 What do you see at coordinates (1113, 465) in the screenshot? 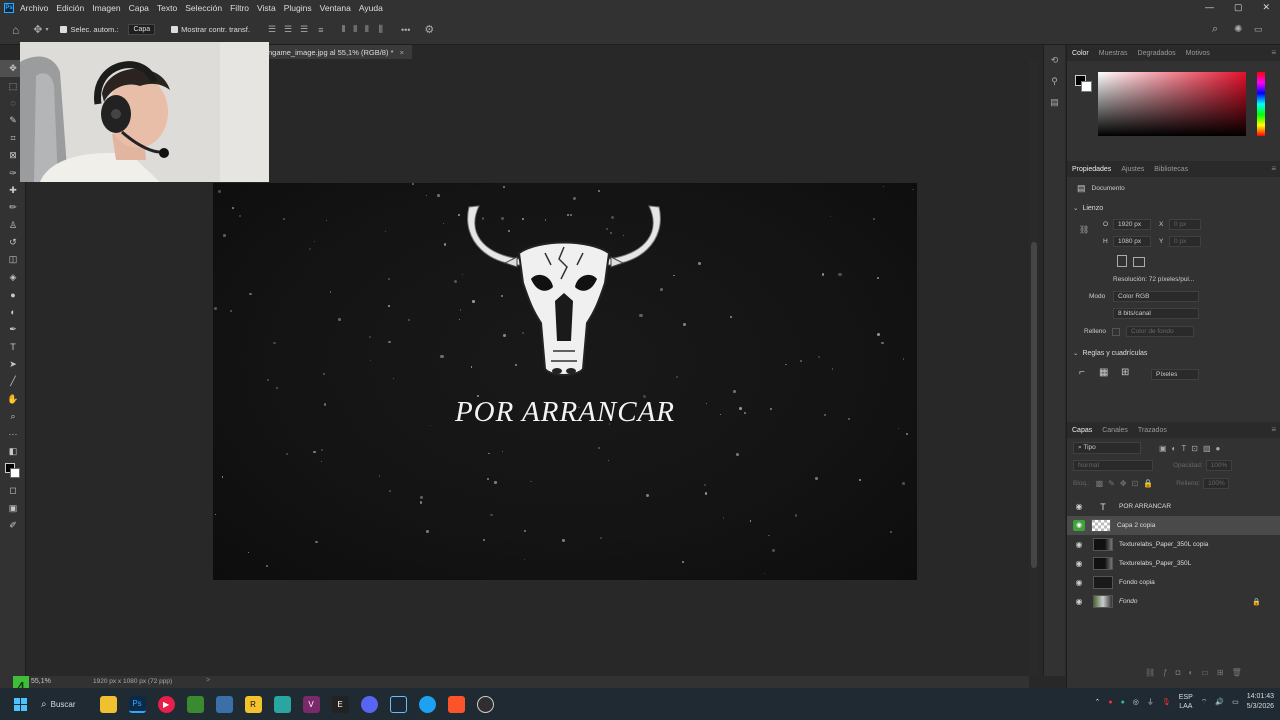
I see `blend-mode-dropdown: Normal` at bounding box center [1113, 465].